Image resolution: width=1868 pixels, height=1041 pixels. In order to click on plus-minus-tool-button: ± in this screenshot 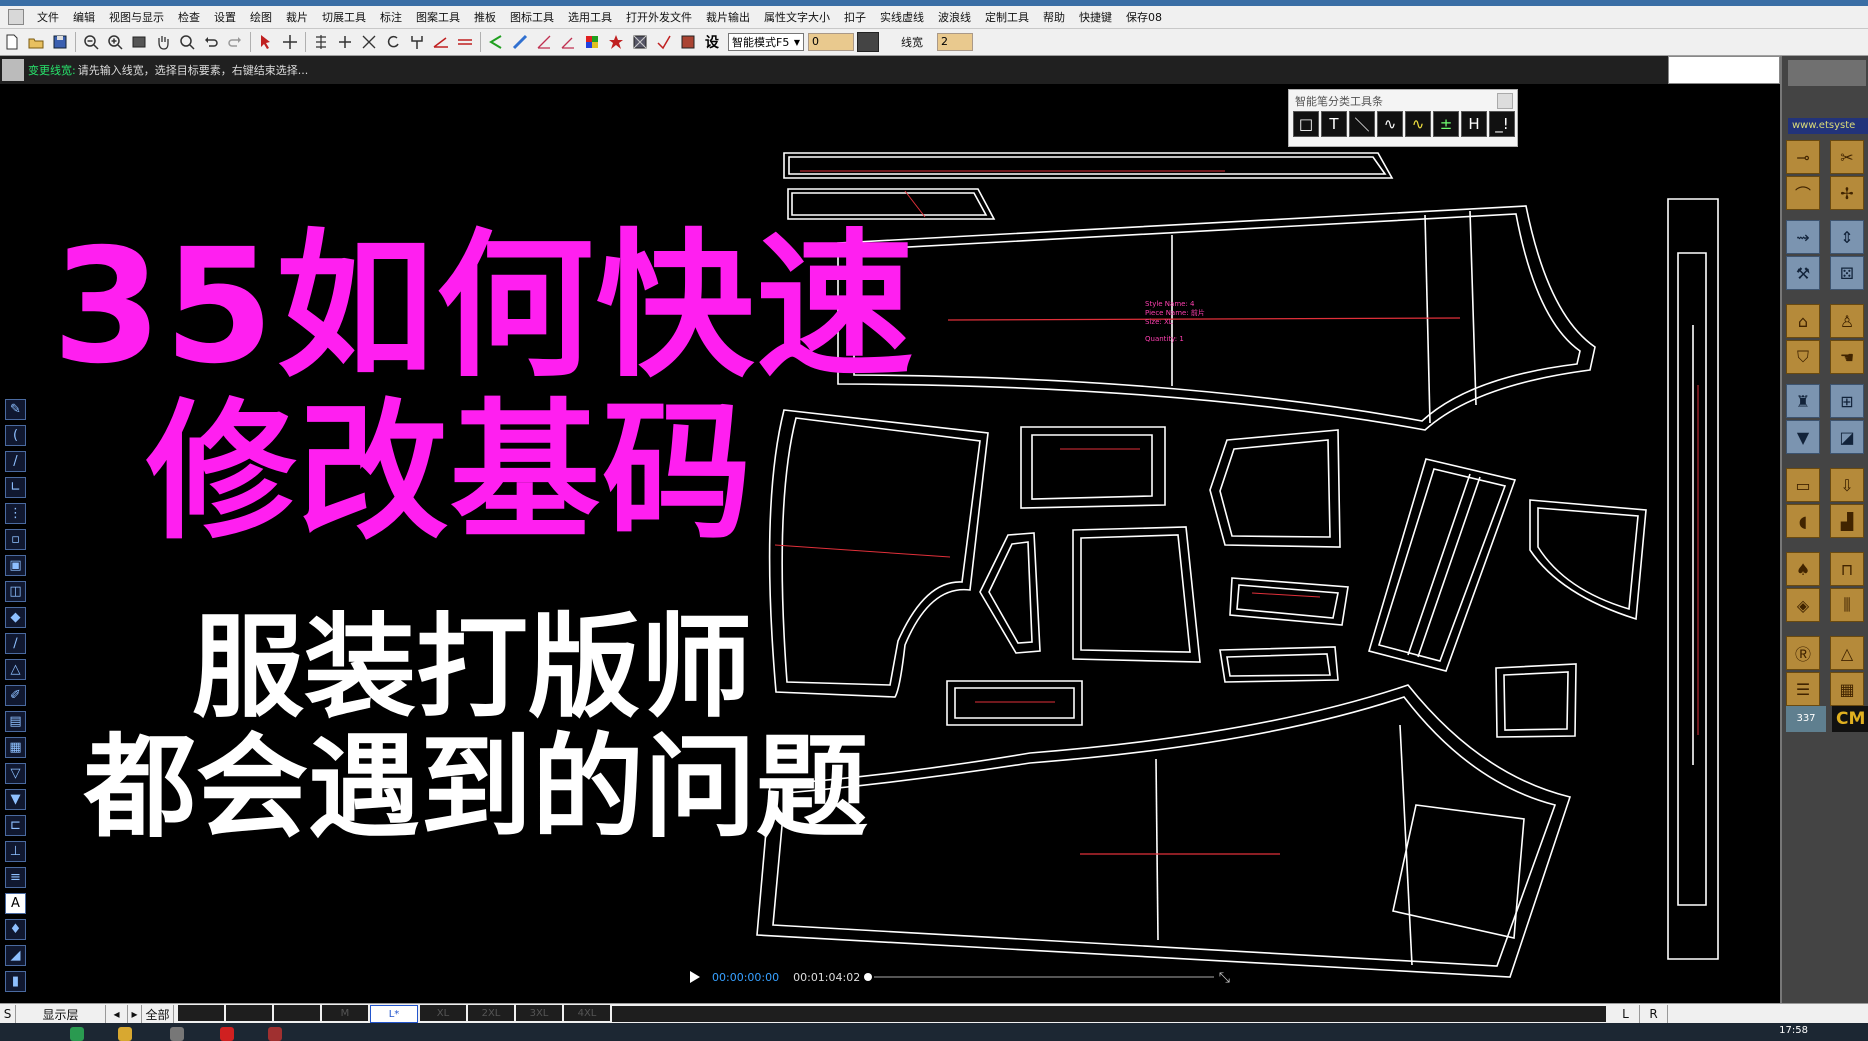, I will do `click(1446, 124)`.